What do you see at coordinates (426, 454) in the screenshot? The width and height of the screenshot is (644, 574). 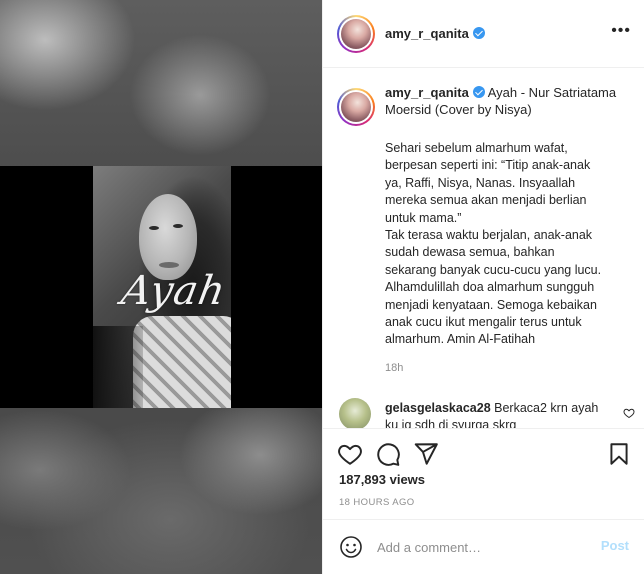 I see `paper-plane-icon` at bounding box center [426, 454].